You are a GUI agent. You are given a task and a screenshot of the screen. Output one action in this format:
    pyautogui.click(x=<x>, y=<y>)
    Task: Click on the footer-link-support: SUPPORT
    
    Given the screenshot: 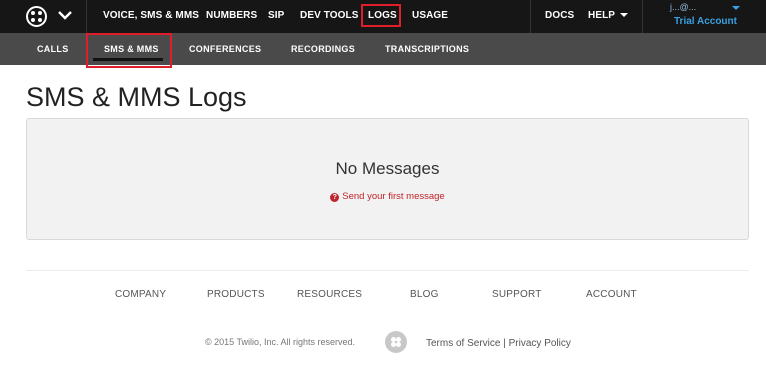 What is the action you would take?
    pyautogui.click(x=517, y=294)
    